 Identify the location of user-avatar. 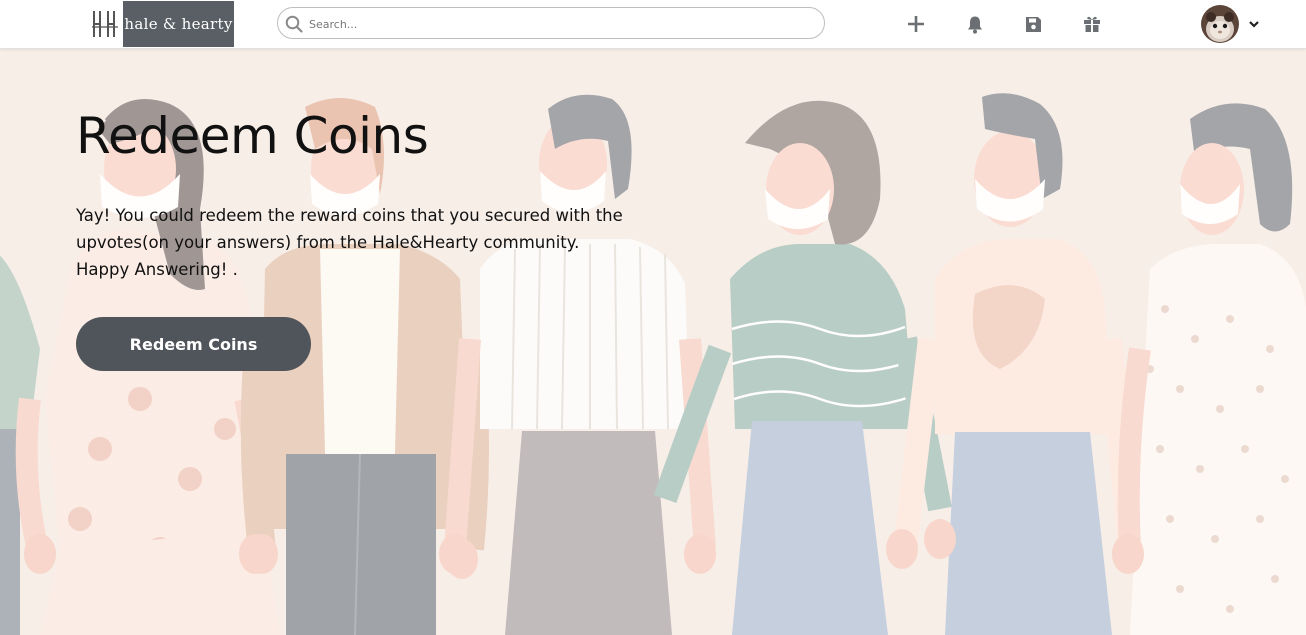
(1220, 24).